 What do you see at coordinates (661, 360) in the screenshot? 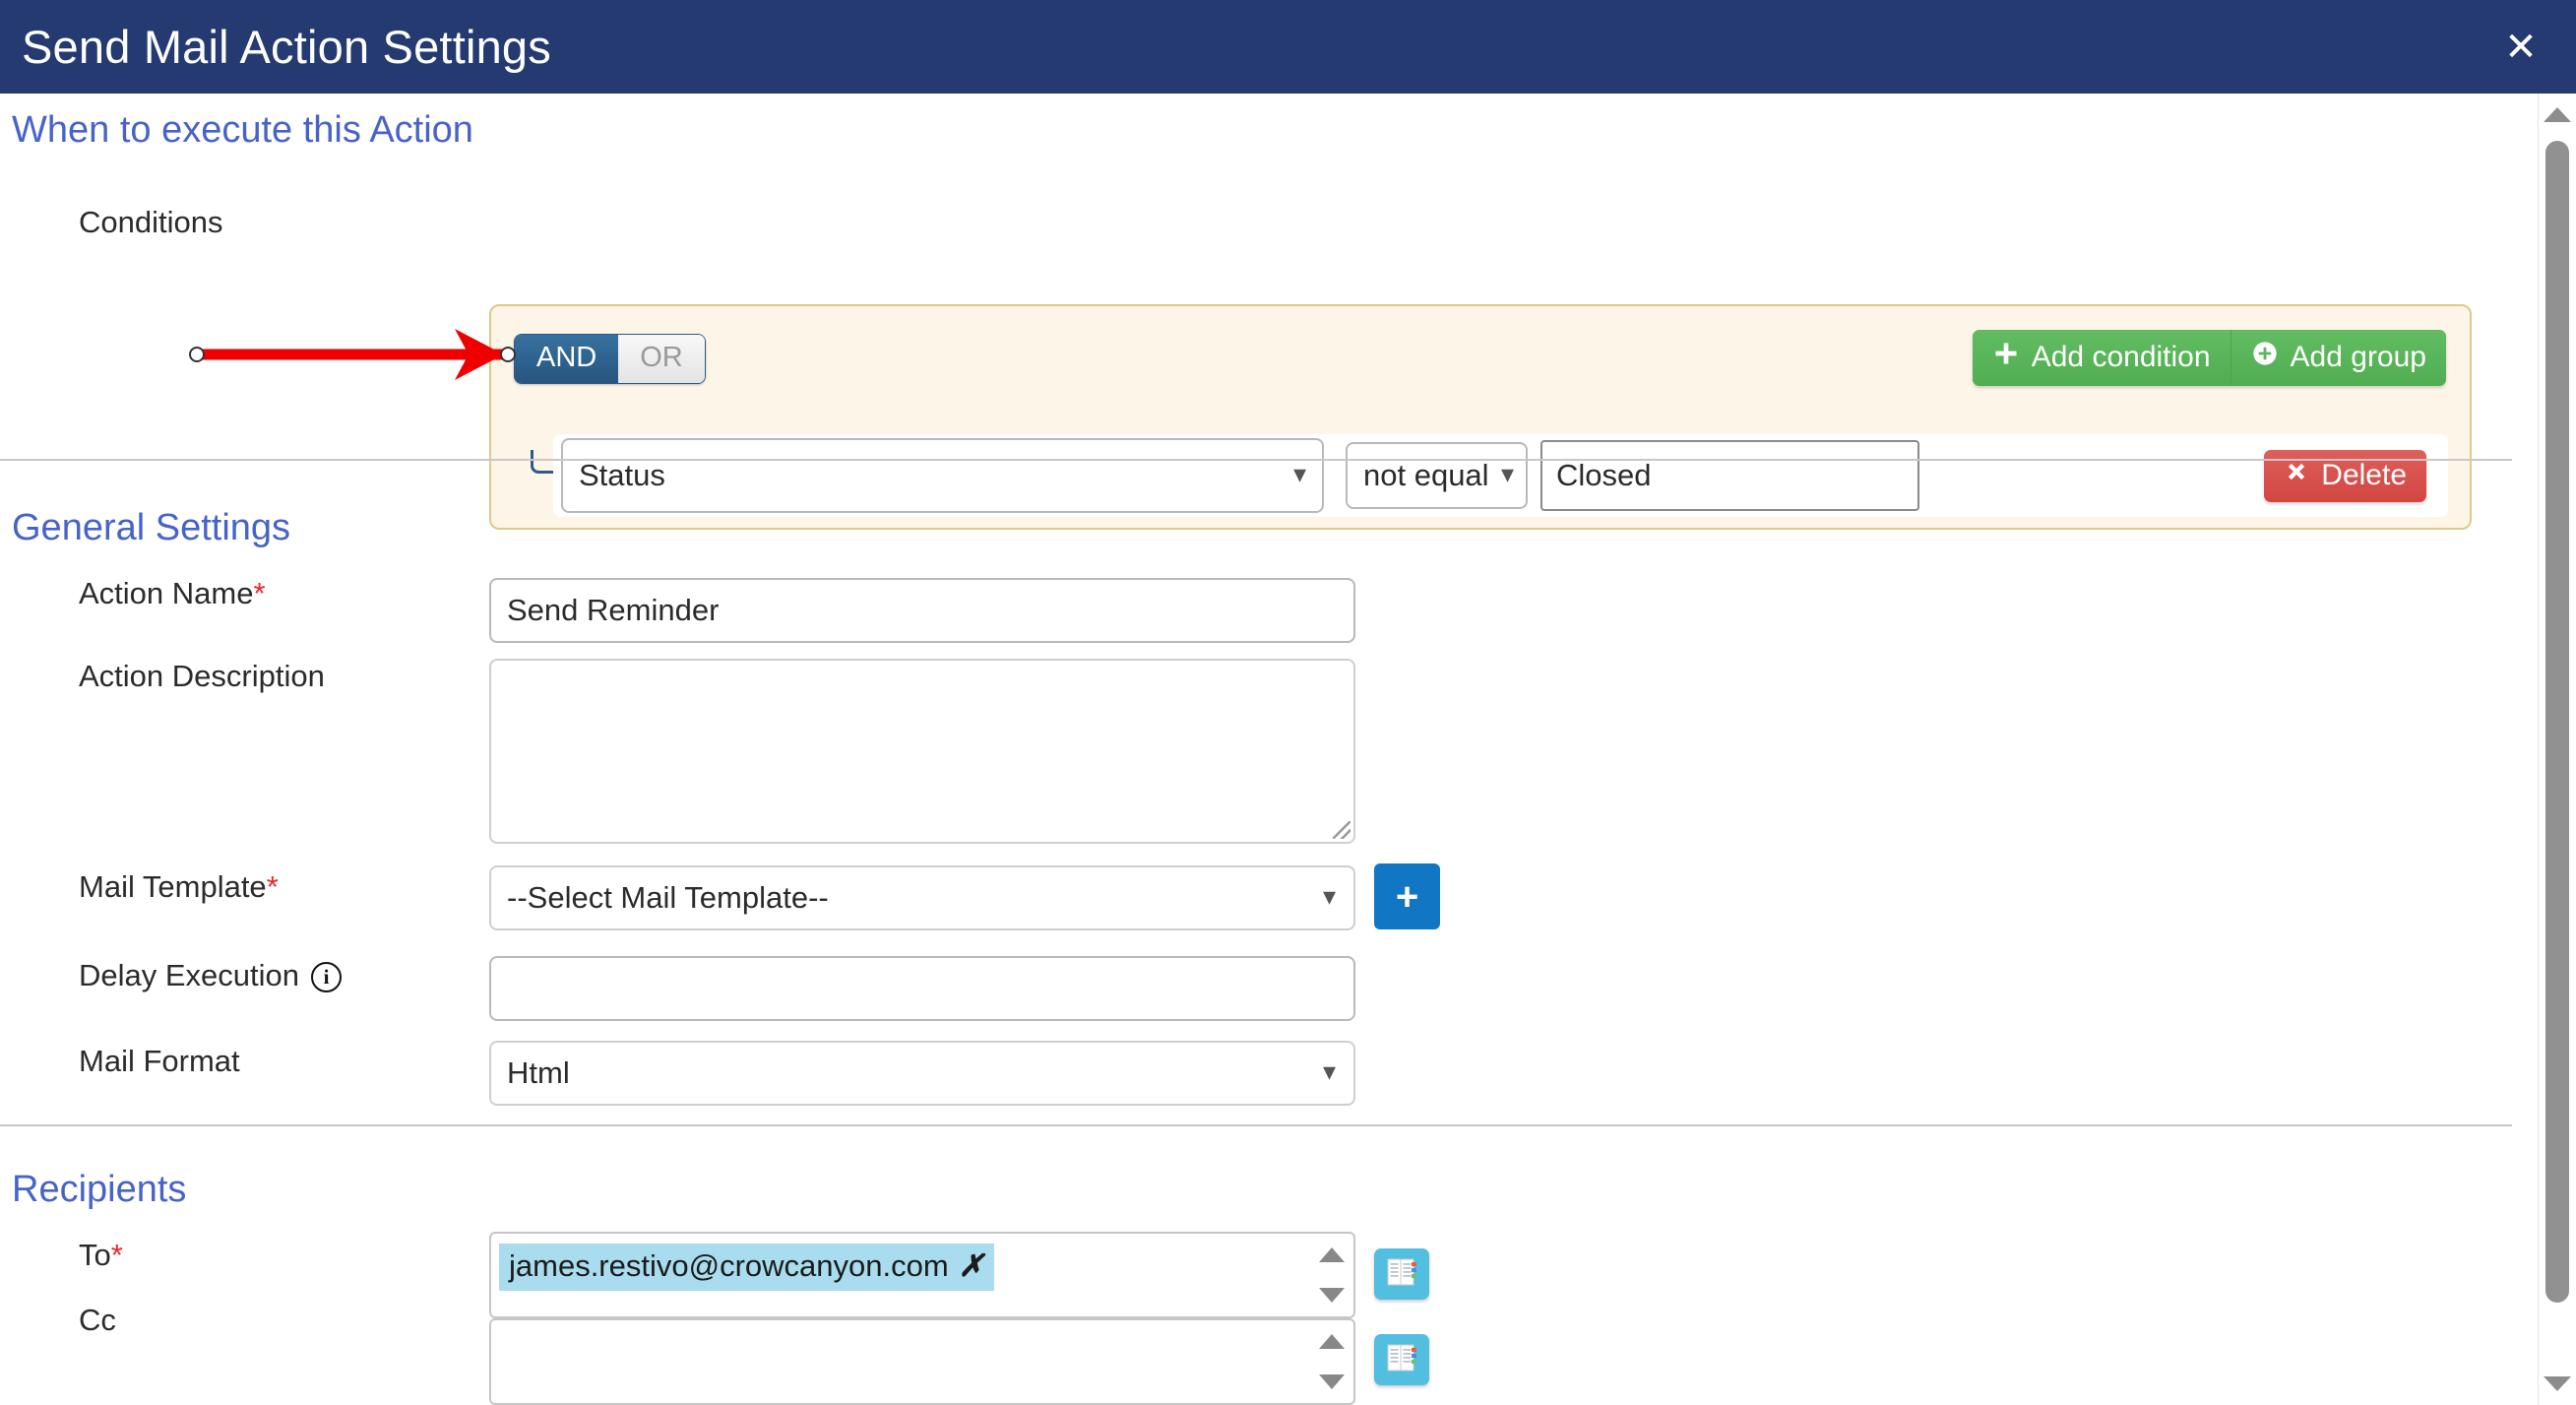
I see `logic-or-button: OR` at bounding box center [661, 360].